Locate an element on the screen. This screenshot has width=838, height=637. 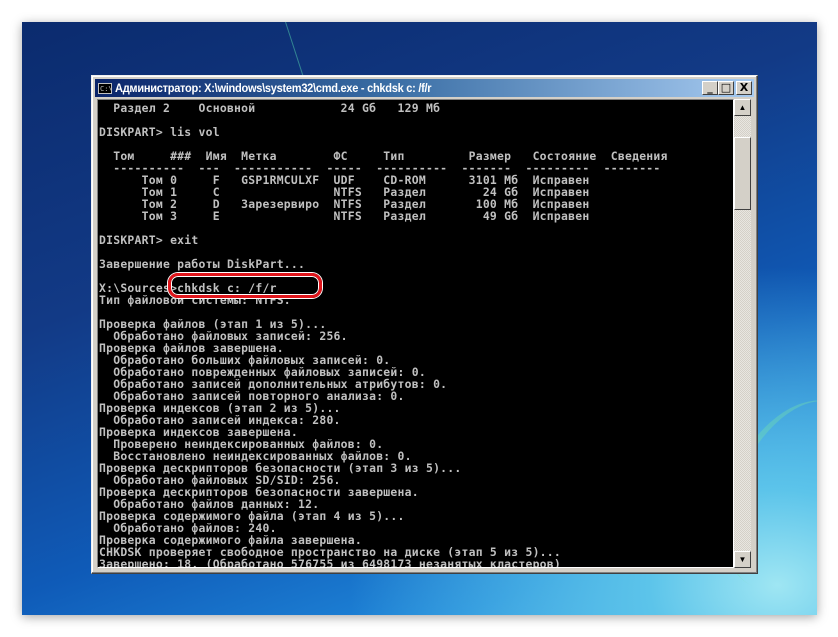
minimize-button: _ is located at coordinates (710, 88).